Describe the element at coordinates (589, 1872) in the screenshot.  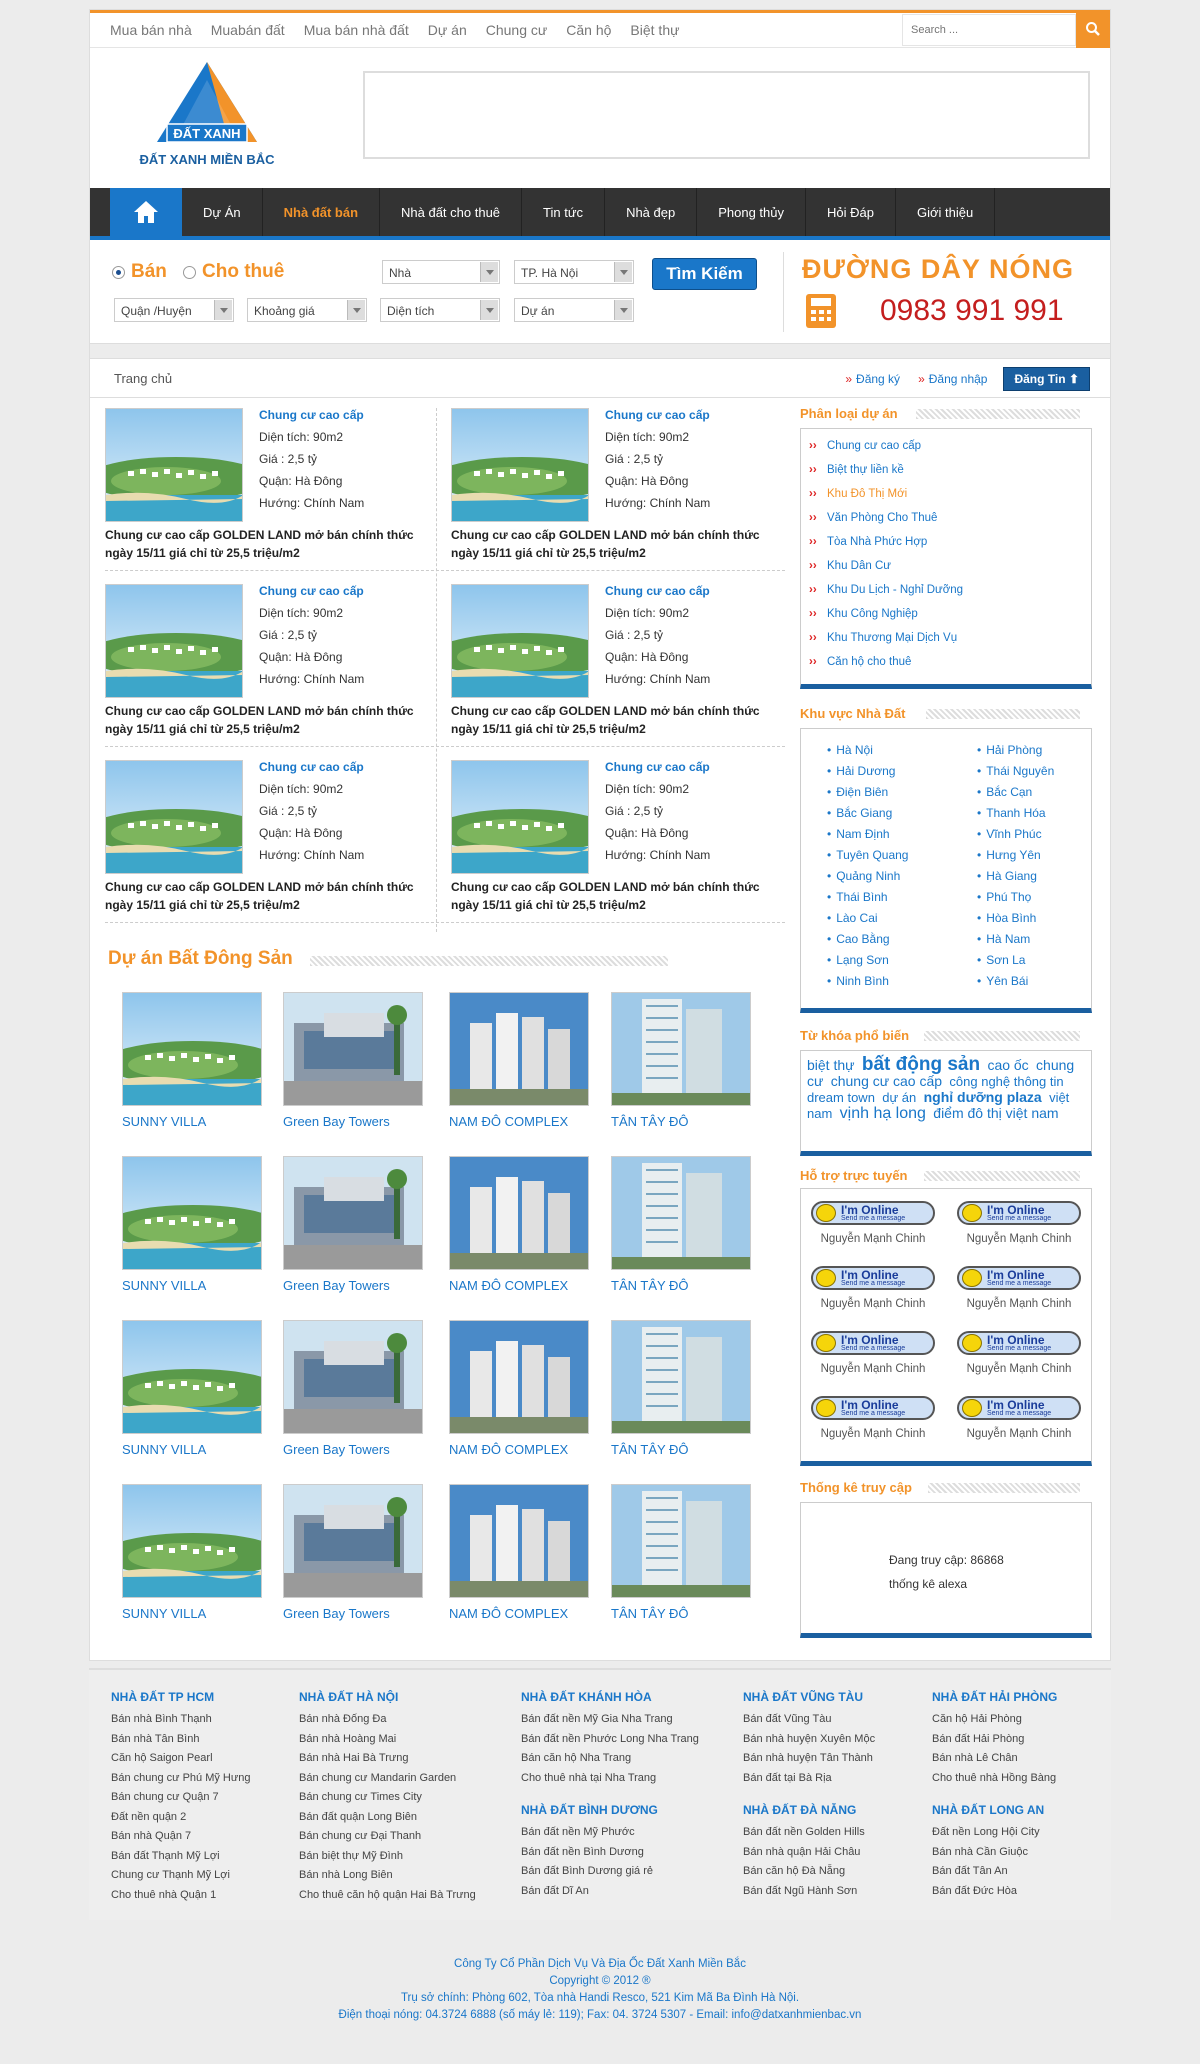
I see `footer-link: Bán đất Bình Dương giá rẻ` at that location.